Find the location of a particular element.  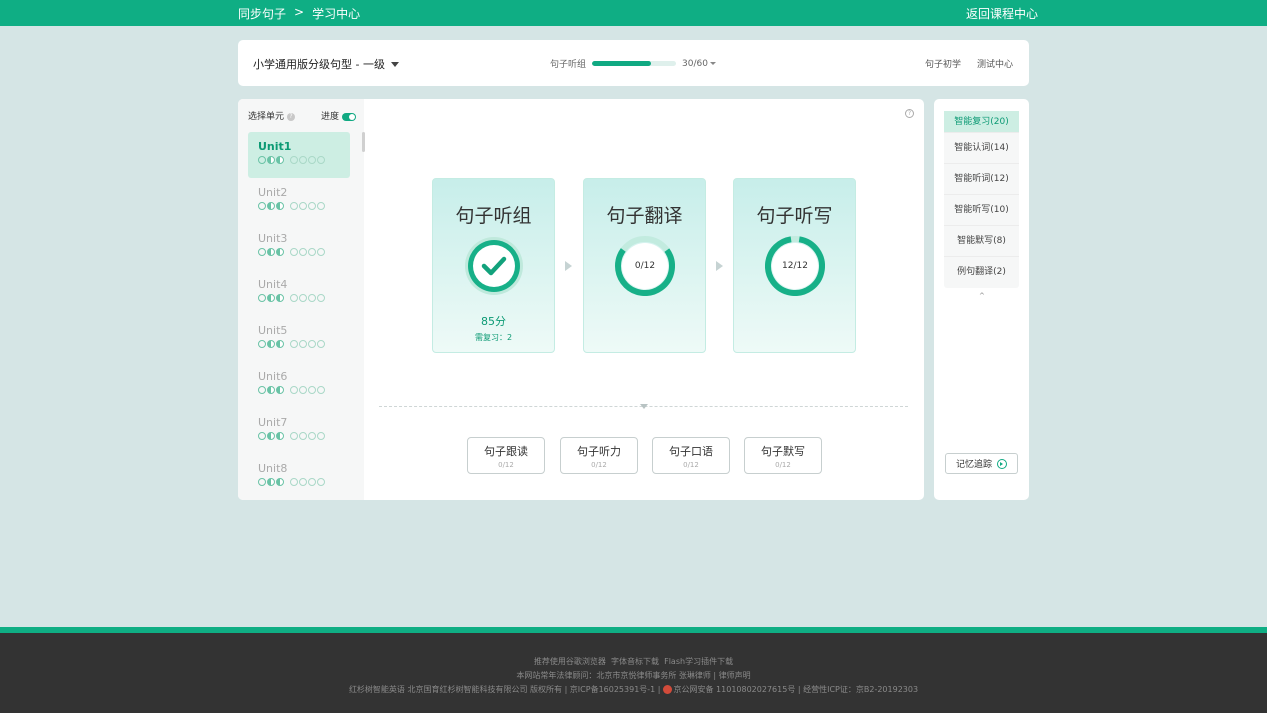

course-header: 小学通用版分级句型 - 一级 句子听组 30/60 句子初学 测试中心 is located at coordinates (633, 63).